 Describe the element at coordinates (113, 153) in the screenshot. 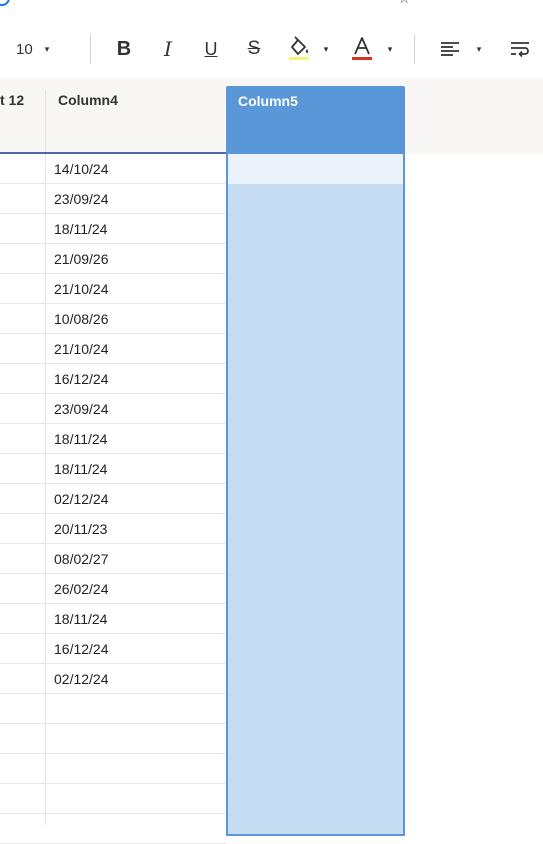

I see `header-bottom-border` at that location.